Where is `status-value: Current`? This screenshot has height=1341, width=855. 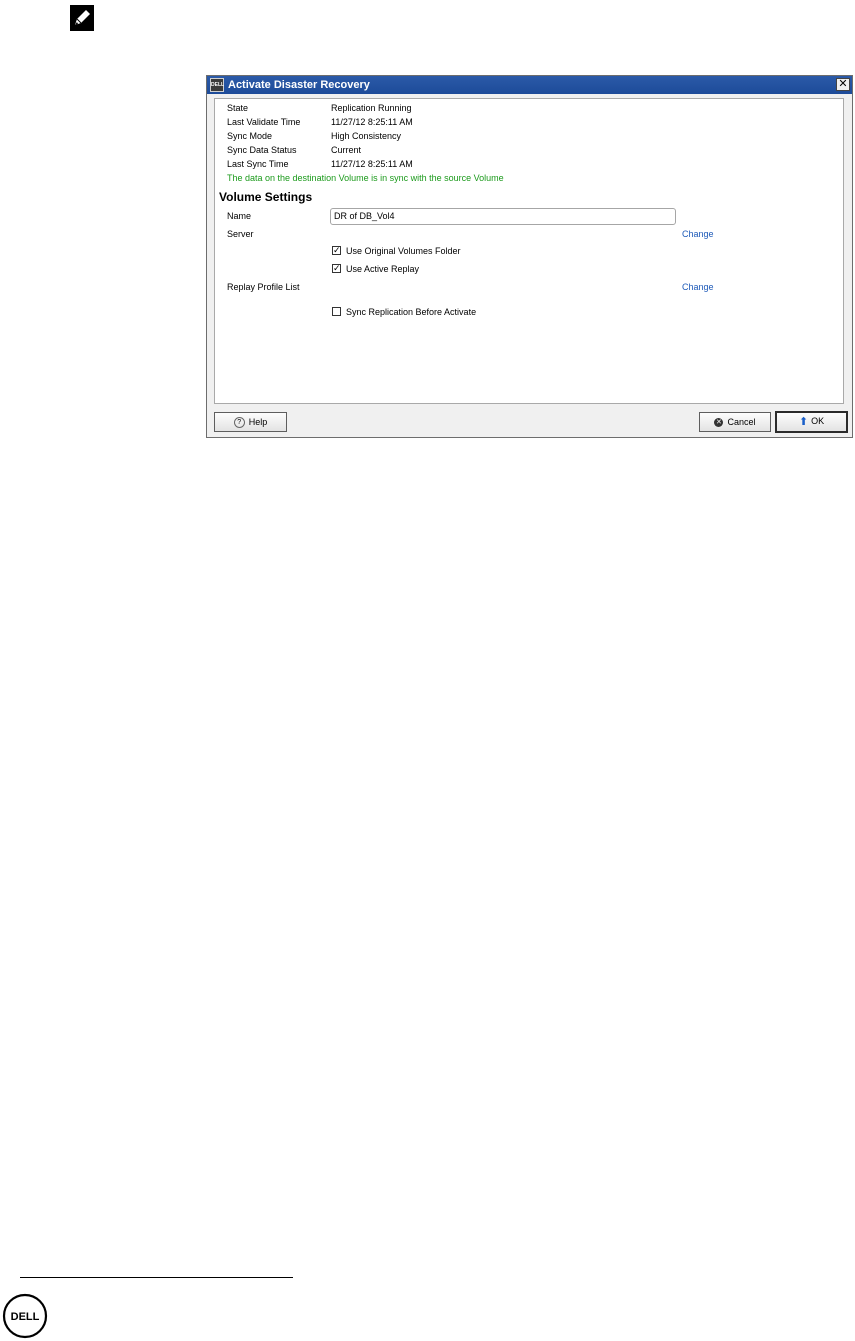 status-value: Current is located at coordinates (346, 150).